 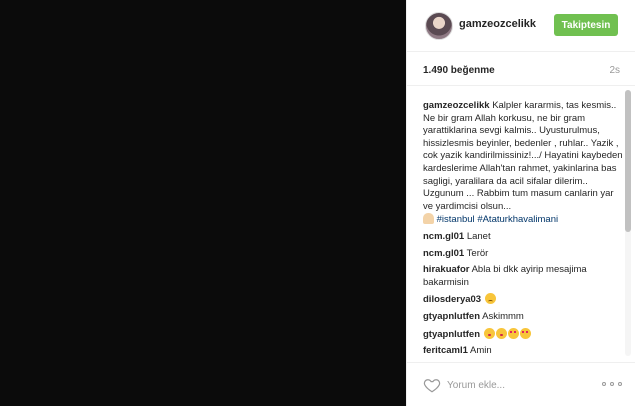 What do you see at coordinates (452, 299) in the screenshot?
I see `comment-username: dilosderya03` at bounding box center [452, 299].